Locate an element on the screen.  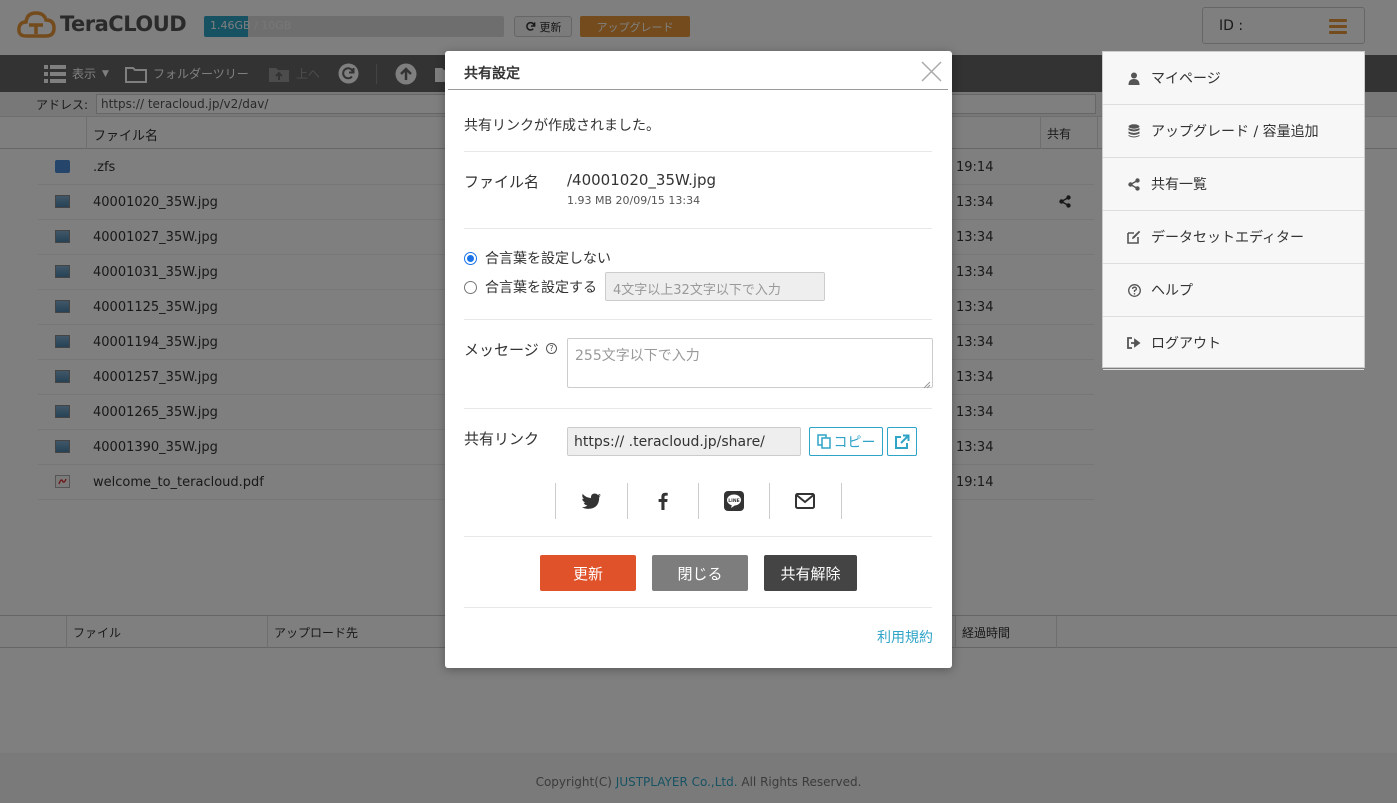
share-link-label: 共有リンク is located at coordinates (502, 439).